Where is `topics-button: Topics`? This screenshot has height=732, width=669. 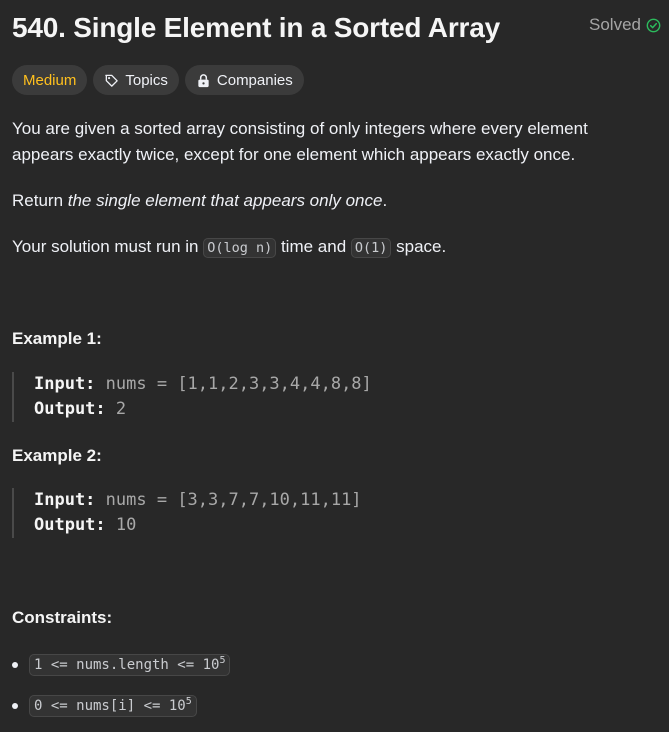
topics-button: Topics is located at coordinates (136, 80).